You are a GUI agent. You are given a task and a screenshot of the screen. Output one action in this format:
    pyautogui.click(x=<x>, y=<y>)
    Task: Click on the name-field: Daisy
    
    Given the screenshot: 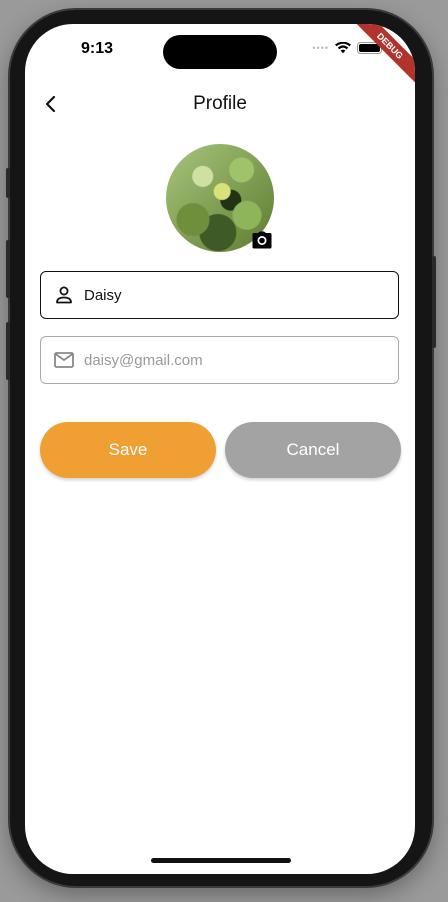 What is the action you would take?
    pyautogui.click(x=219, y=295)
    